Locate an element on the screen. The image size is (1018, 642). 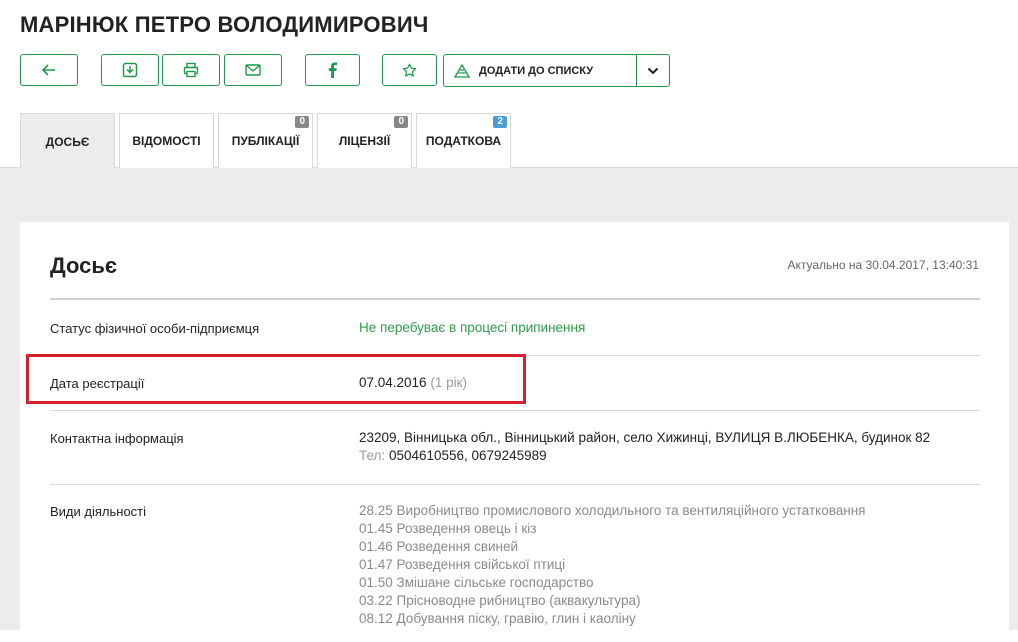
list-pyramid-icon is located at coordinates (462, 70).